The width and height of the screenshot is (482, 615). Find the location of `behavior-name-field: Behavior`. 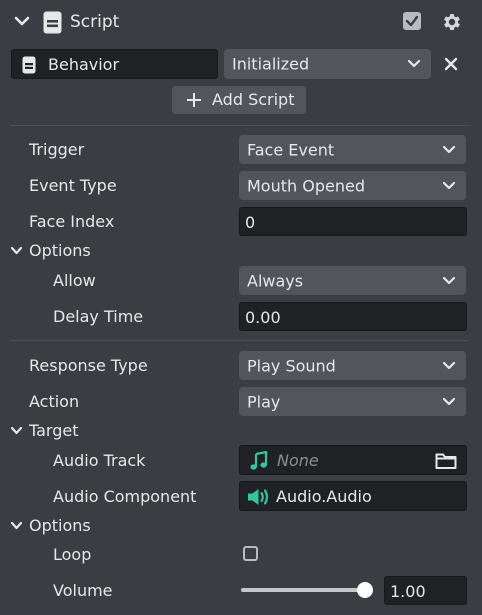

behavior-name-field: Behavior is located at coordinates (114, 64).